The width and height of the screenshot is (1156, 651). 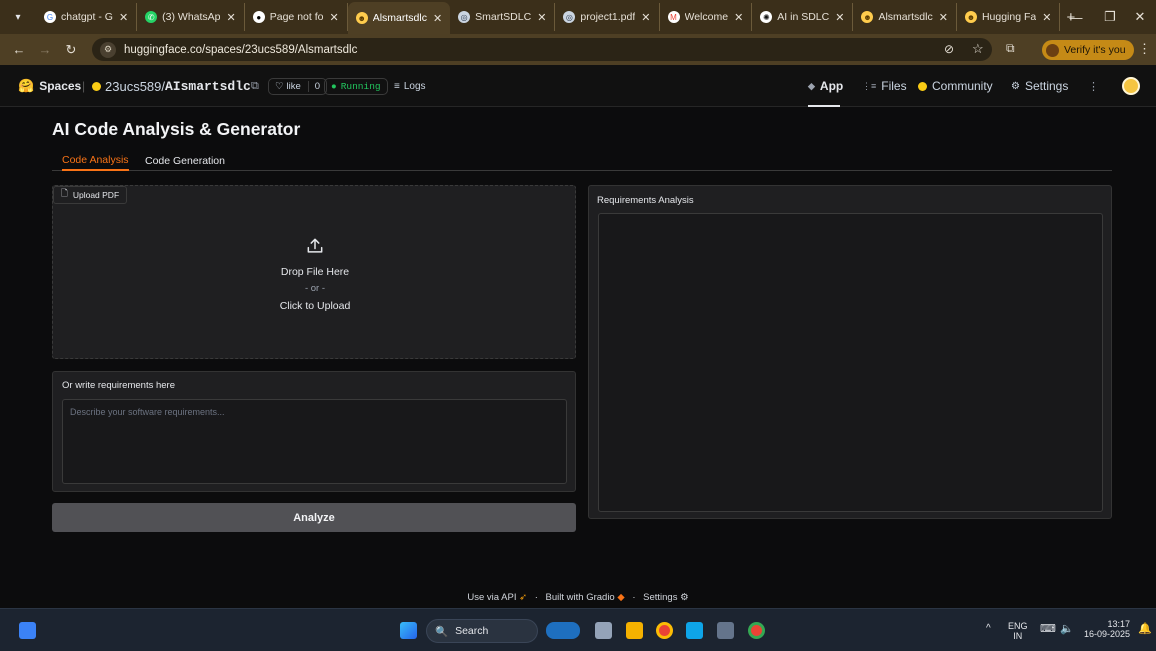 I want to click on forward-icon: →, so click(x=45, y=49).